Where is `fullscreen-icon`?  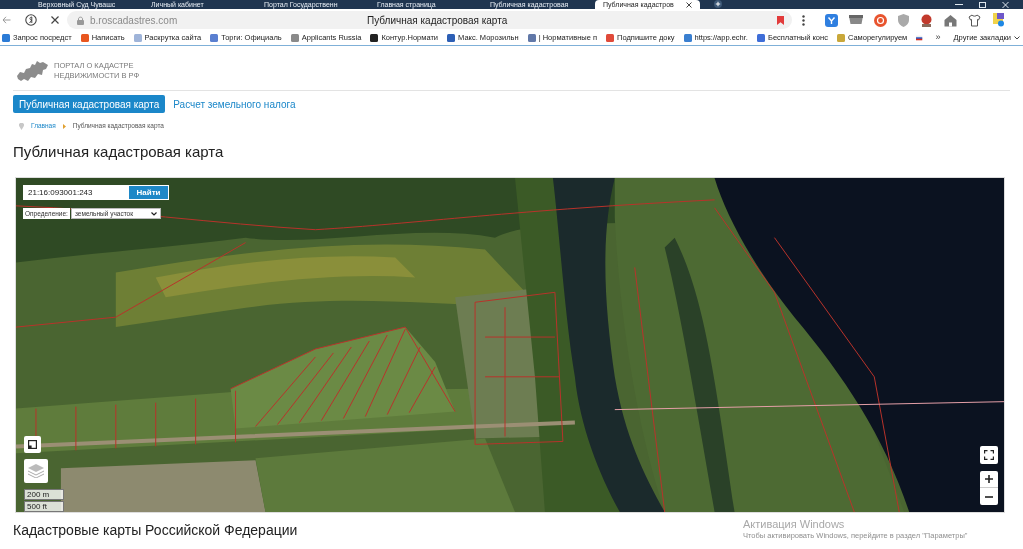 fullscreen-icon is located at coordinates (989, 455).